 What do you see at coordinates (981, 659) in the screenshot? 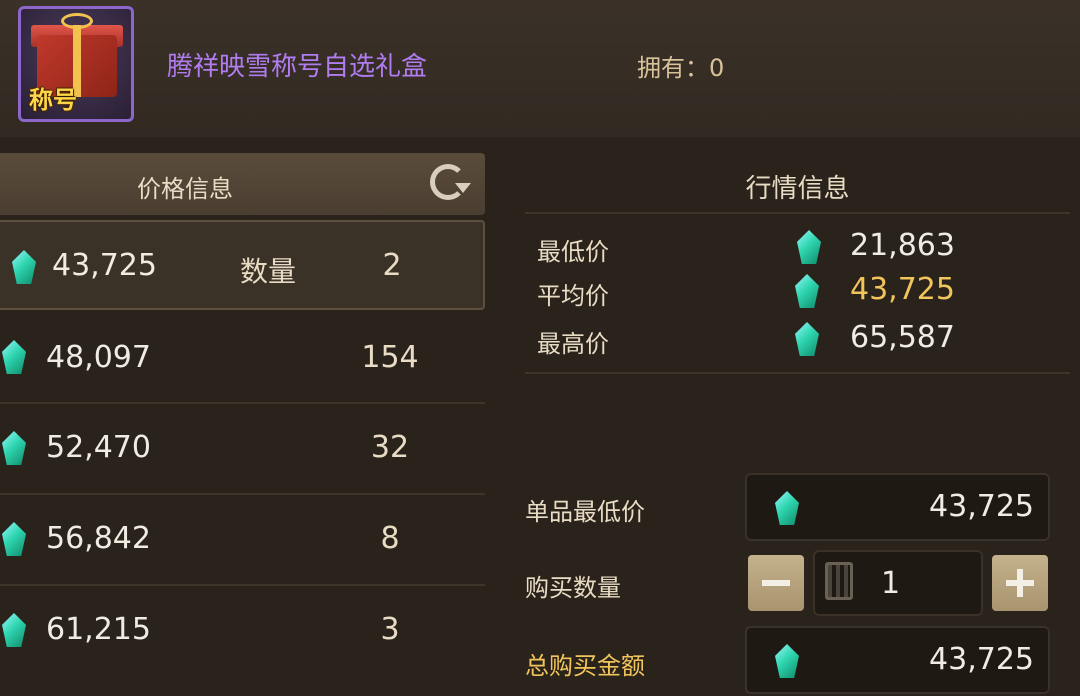
I see `total-amount-value: 43,725` at bounding box center [981, 659].